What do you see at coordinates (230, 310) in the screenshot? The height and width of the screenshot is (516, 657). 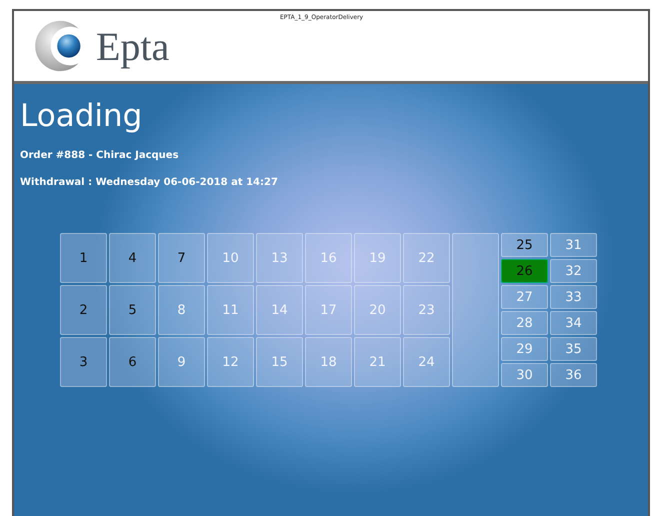 I see `locker-button: 11` at bounding box center [230, 310].